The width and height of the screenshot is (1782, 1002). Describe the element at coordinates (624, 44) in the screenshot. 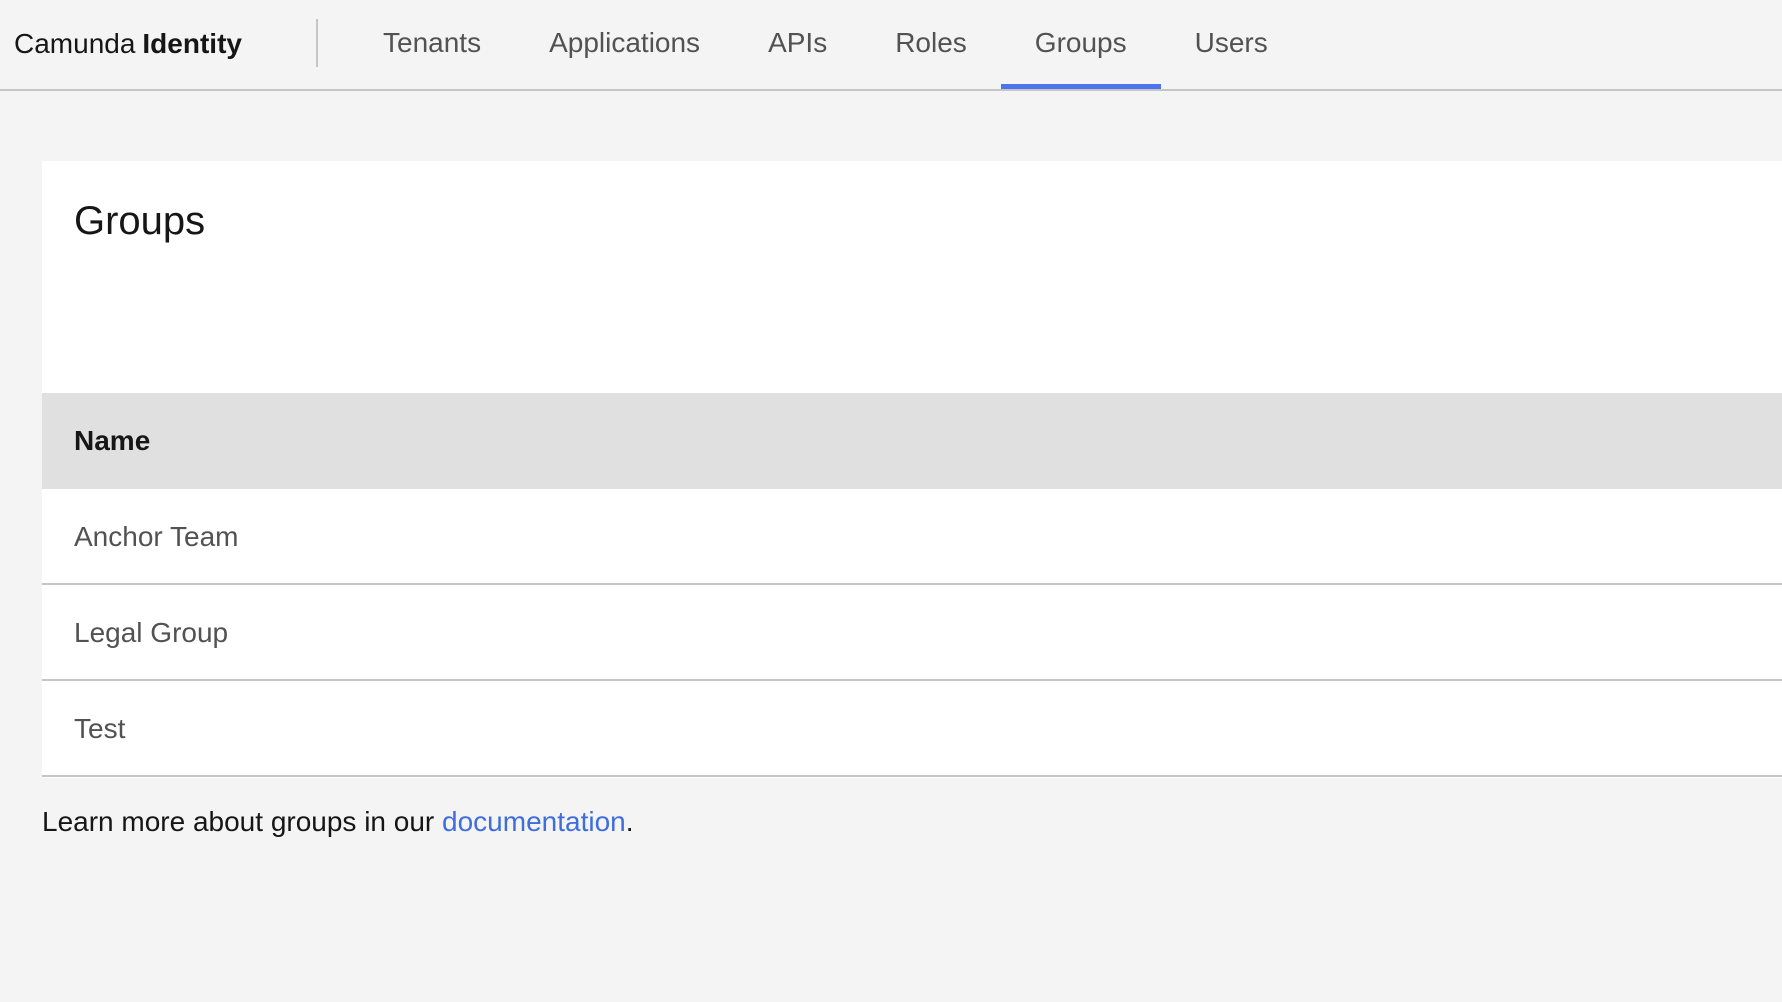

I see `tab-applications: Applications` at that location.